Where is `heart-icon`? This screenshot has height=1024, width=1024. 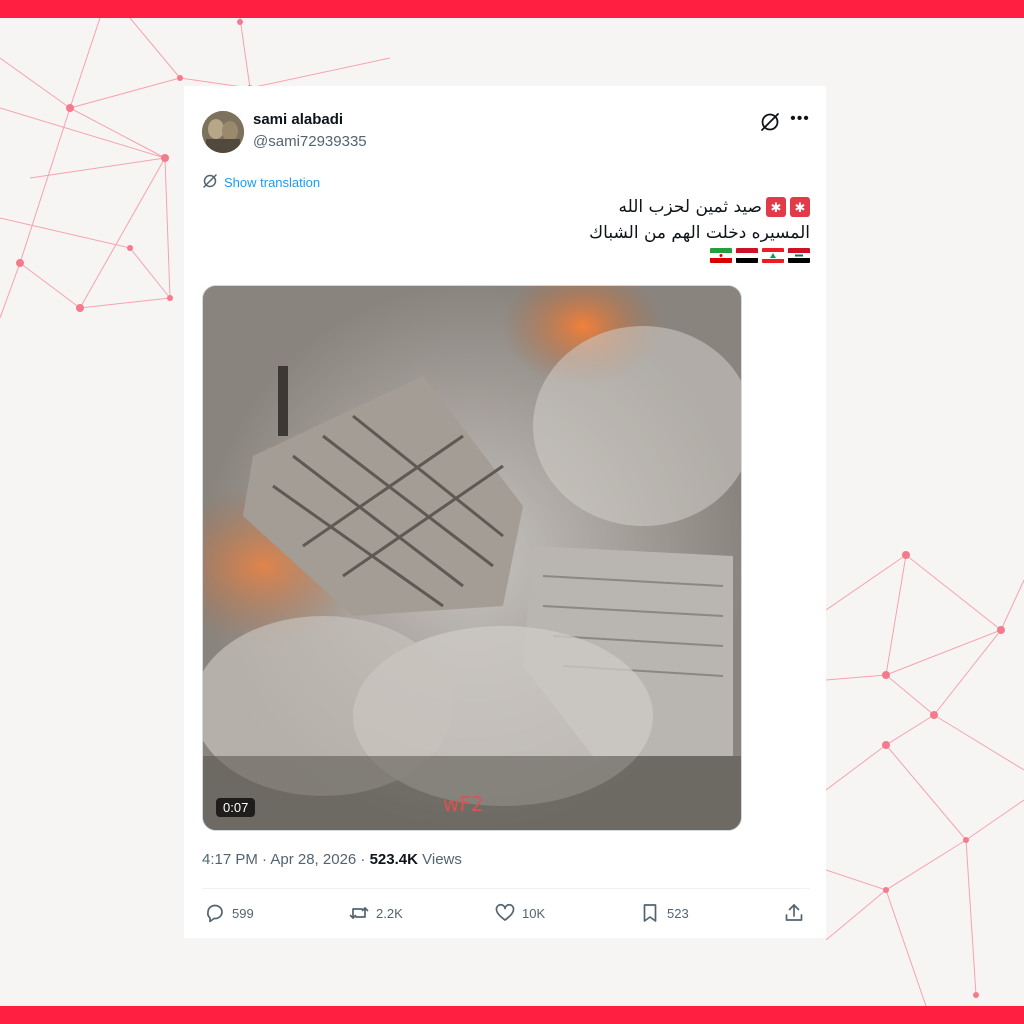 heart-icon is located at coordinates (505, 913).